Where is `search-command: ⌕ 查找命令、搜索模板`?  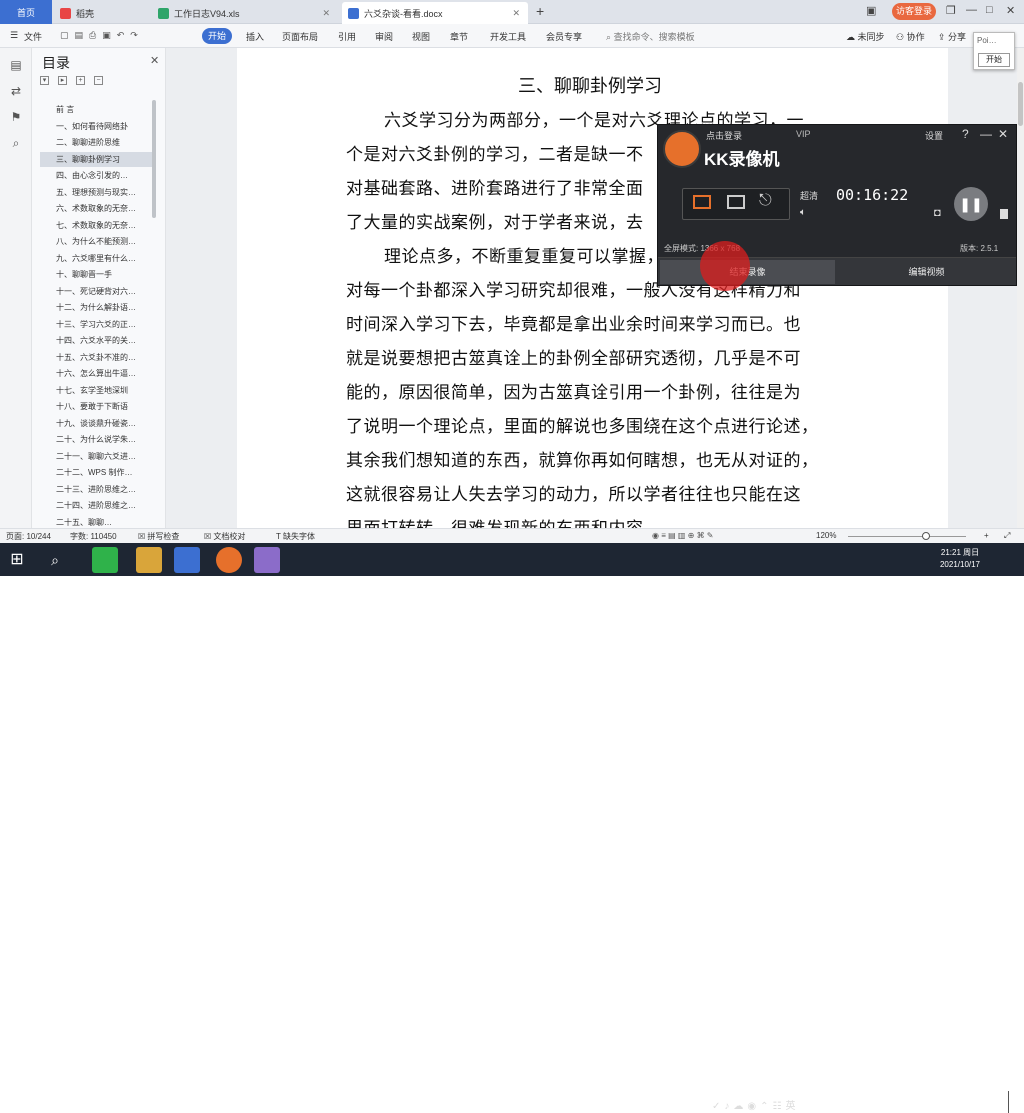
search-command: ⌕ 查找命令、搜索模板 is located at coordinates (650, 36).